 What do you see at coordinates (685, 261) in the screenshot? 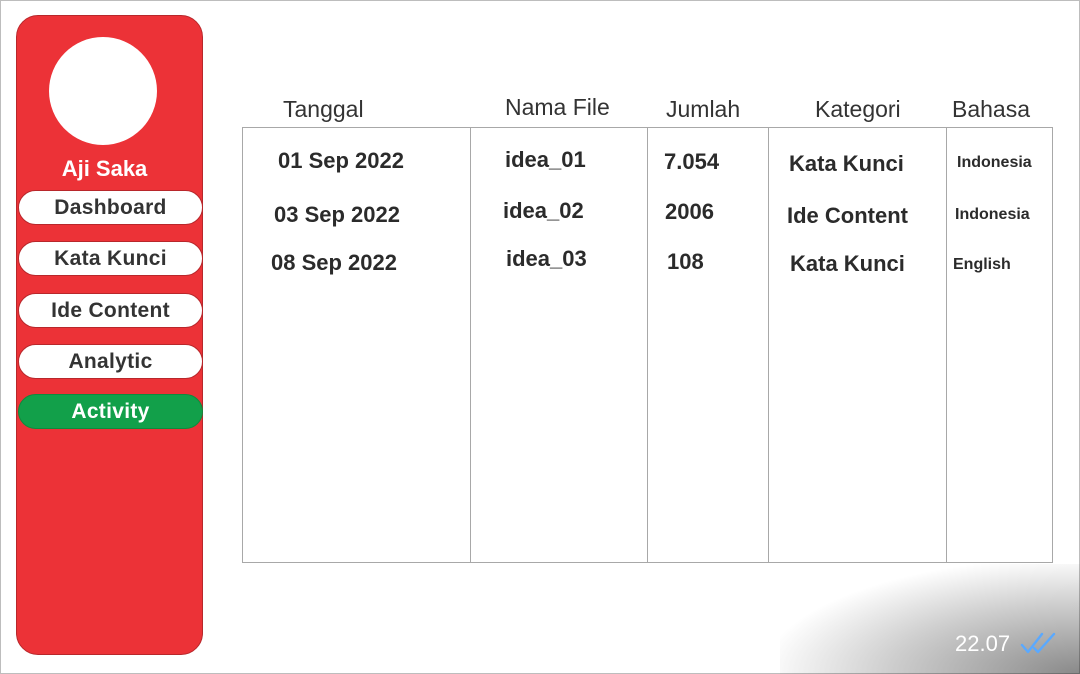
I see `table-cell-count: 108` at bounding box center [685, 261].